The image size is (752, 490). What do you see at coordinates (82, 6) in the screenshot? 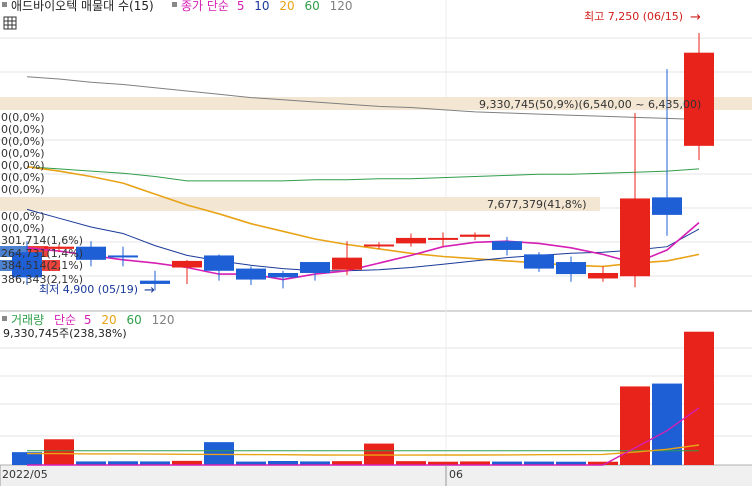
I see `stock-title: 애드바이오텍 매물대 수(15)` at bounding box center [82, 6].